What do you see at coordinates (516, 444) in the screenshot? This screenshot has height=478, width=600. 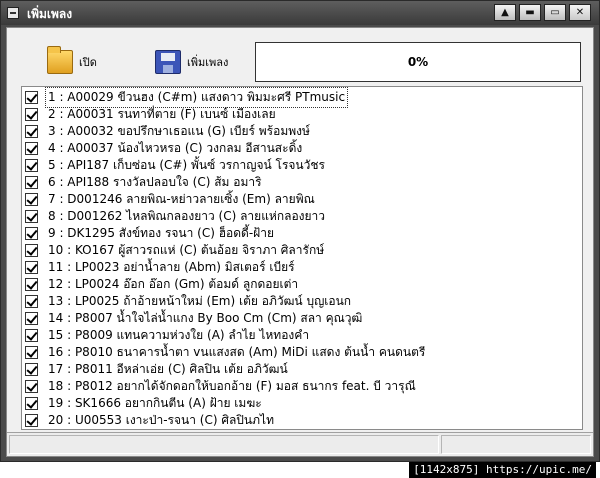 I see `status-pane-side` at bounding box center [516, 444].